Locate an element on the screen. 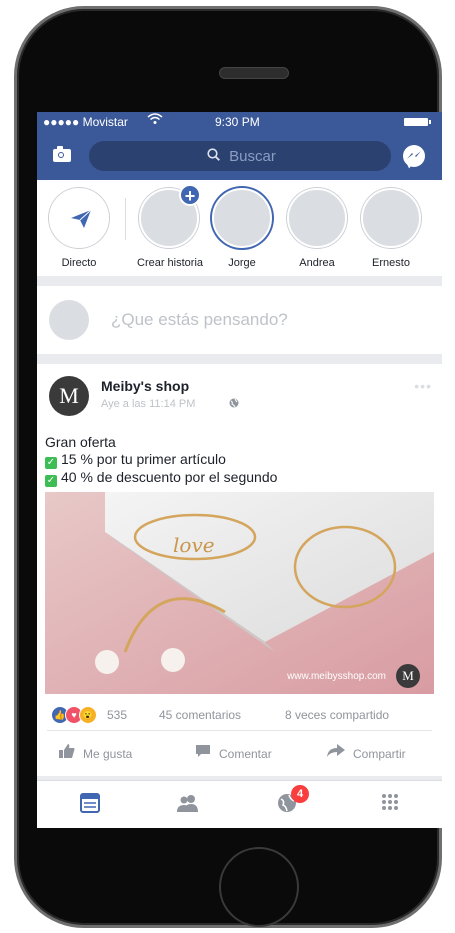  battery-icon is located at coordinates (417, 122).